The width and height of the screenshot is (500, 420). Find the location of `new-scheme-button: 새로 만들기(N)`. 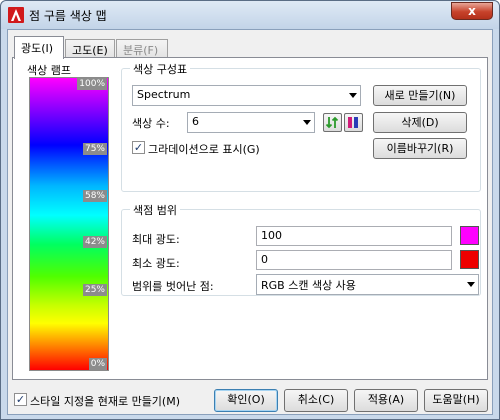

new-scheme-button: 새로 만들기(N) is located at coordinates (420, 95).